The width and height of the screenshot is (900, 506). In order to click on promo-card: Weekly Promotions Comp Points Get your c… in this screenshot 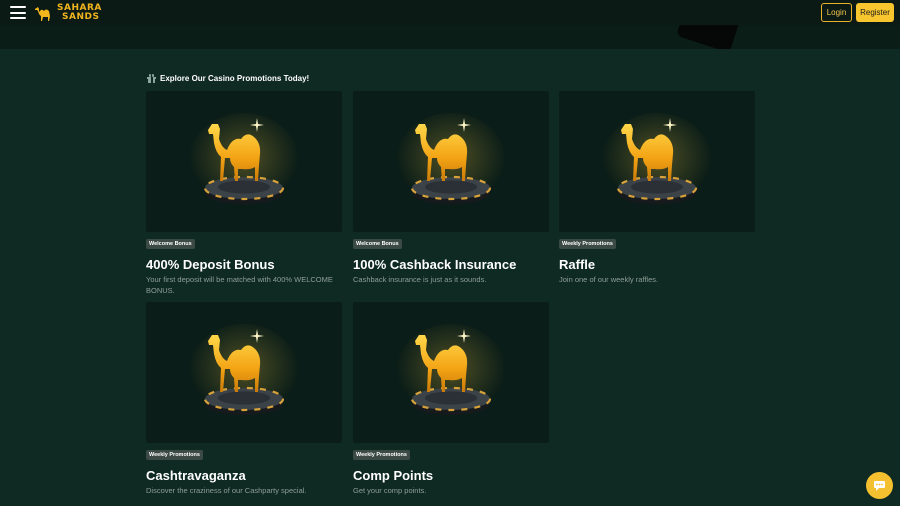, I will do `click(451, 399)`.